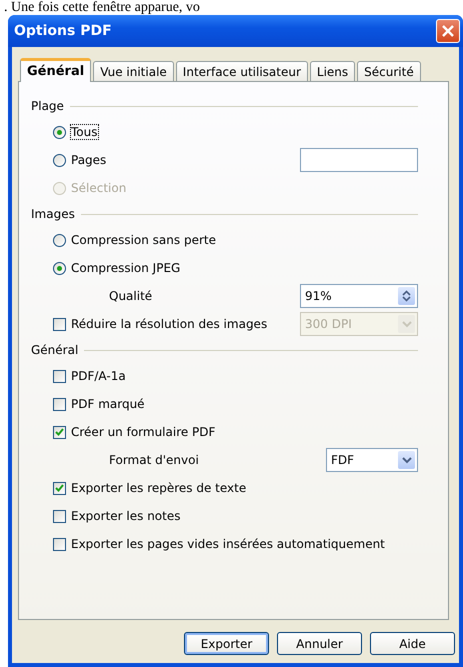 The width and height of the screenshot is (463, 667). I want to click on option-label: PDF marqué, so click(108, 404).